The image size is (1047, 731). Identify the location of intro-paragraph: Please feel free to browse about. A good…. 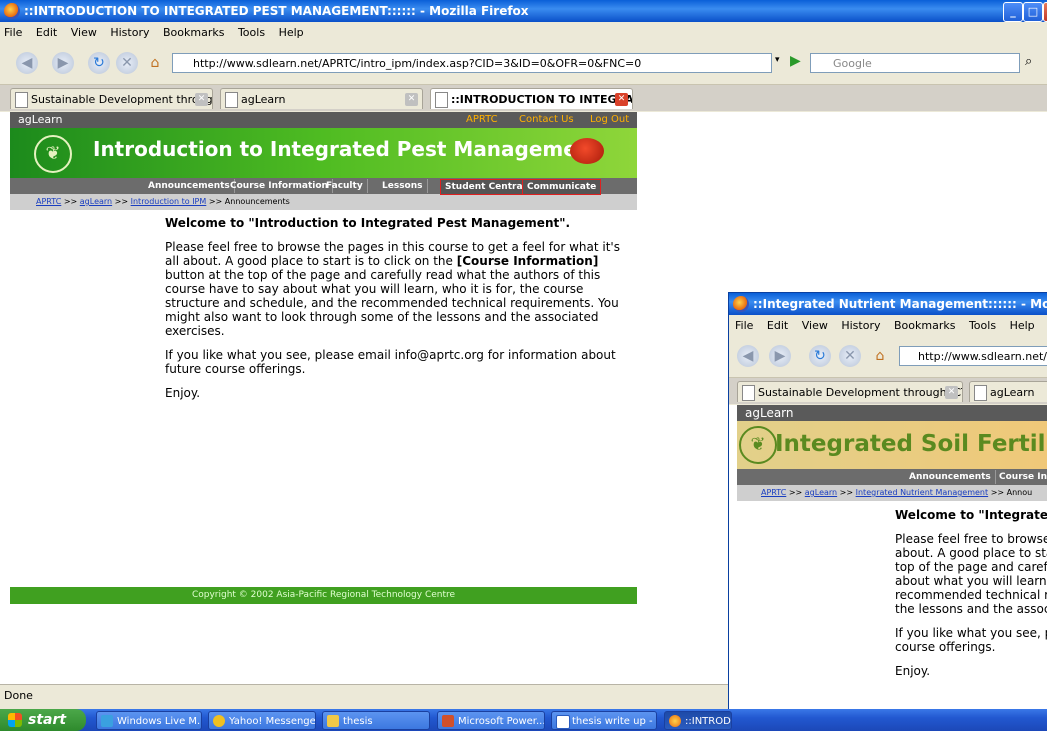
(971, 574).